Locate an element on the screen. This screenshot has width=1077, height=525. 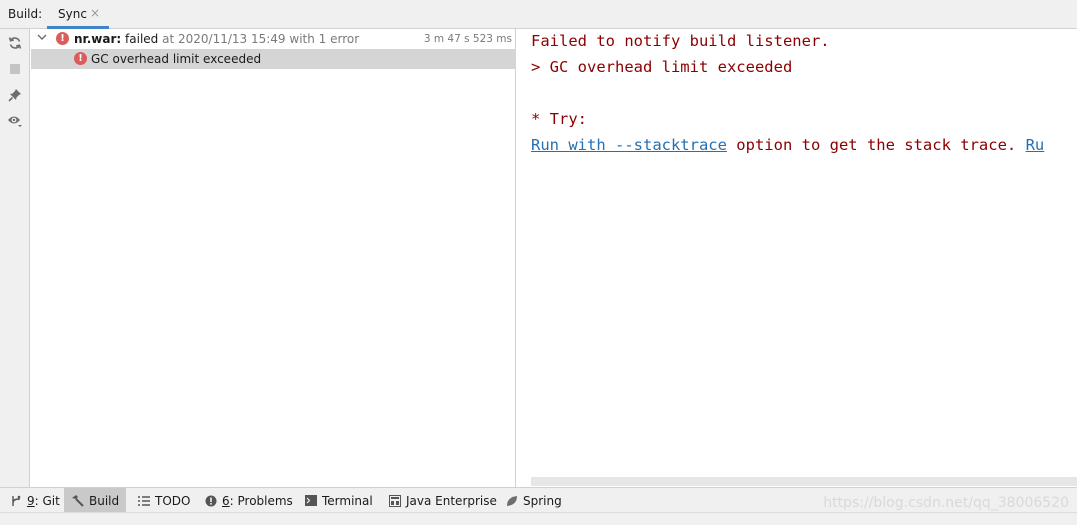
tree-root-detail: at 2020/11/13 15:49 with 1 error is located at coordinates (261, 39).